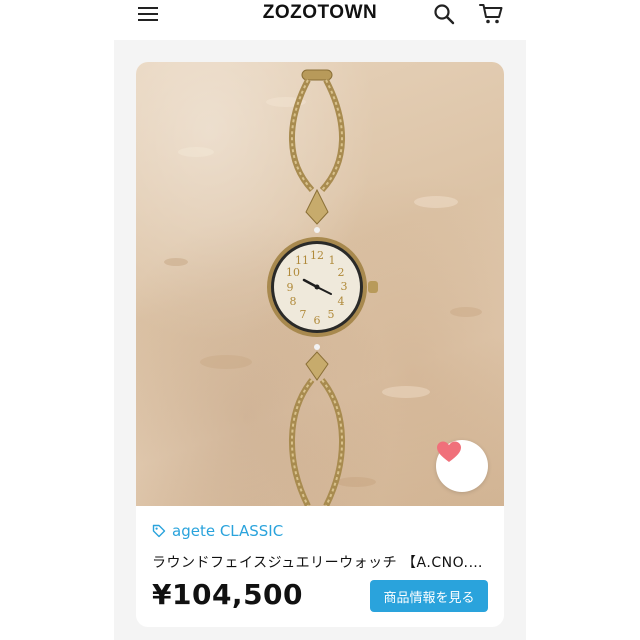  Describe the element at coordinates (341, 301) in the screenshot. I see `svg-text: 4` at that location.